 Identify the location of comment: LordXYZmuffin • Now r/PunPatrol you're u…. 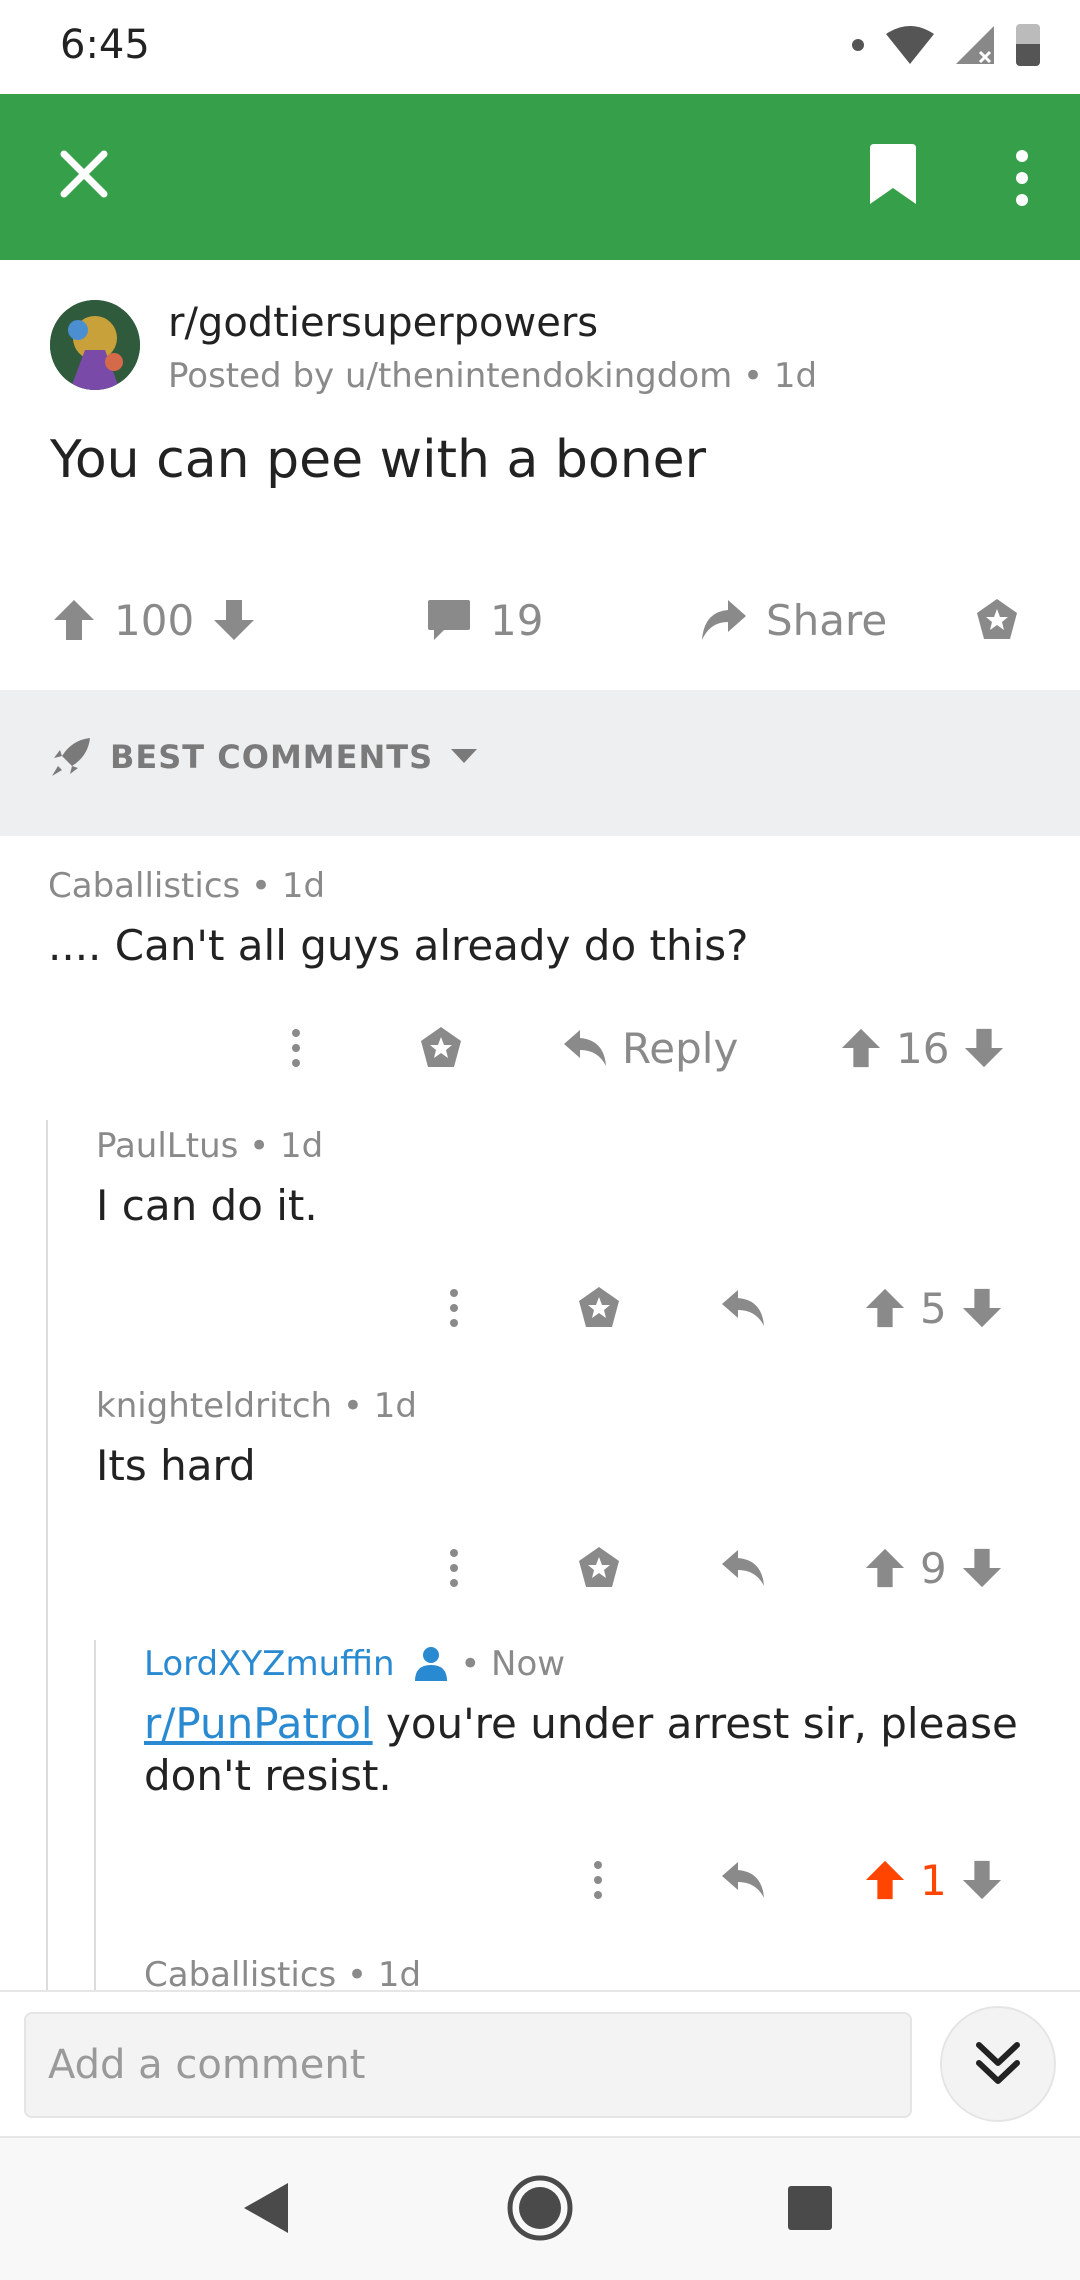
(589, 1723).